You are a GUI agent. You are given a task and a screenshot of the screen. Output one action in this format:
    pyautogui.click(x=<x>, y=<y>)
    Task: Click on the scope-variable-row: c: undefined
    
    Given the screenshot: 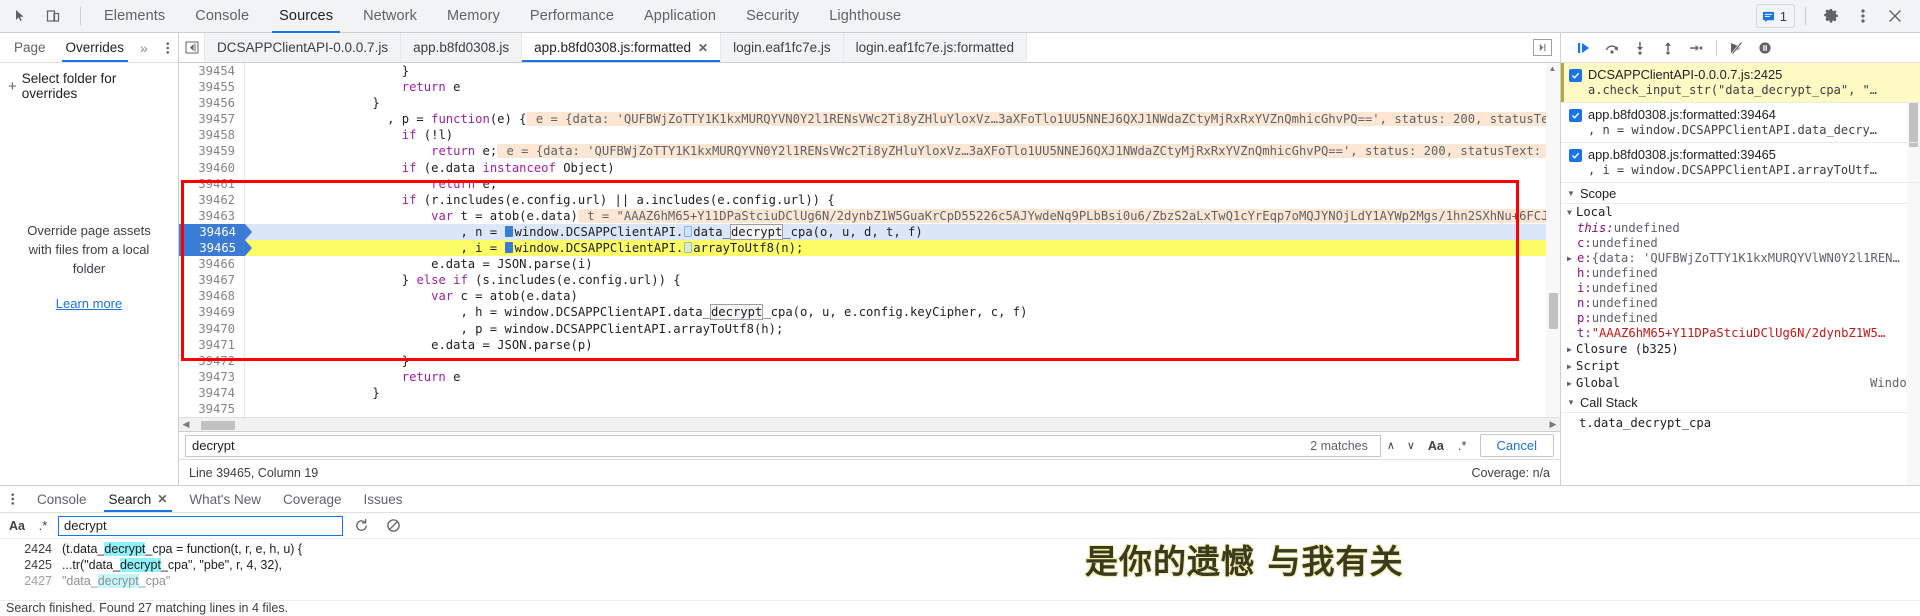 What is the action you would take?
    pyautogui.click(x=1740, y=243)
    